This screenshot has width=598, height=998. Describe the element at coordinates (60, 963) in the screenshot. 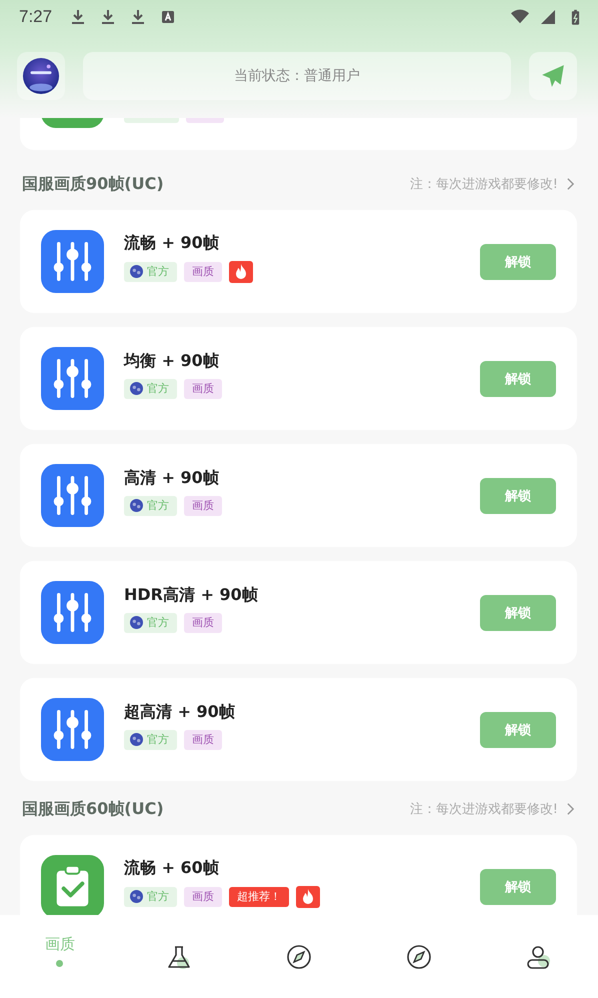

I see `active-dot` at that location.